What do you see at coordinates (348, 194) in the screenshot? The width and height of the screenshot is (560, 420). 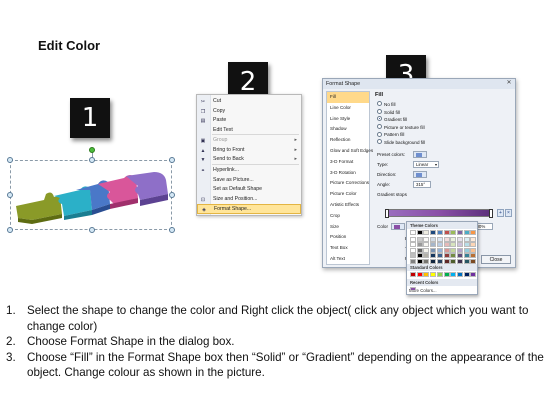 I see `nav-item-picture-color: Picture Color` at bounding box center [348, 194].